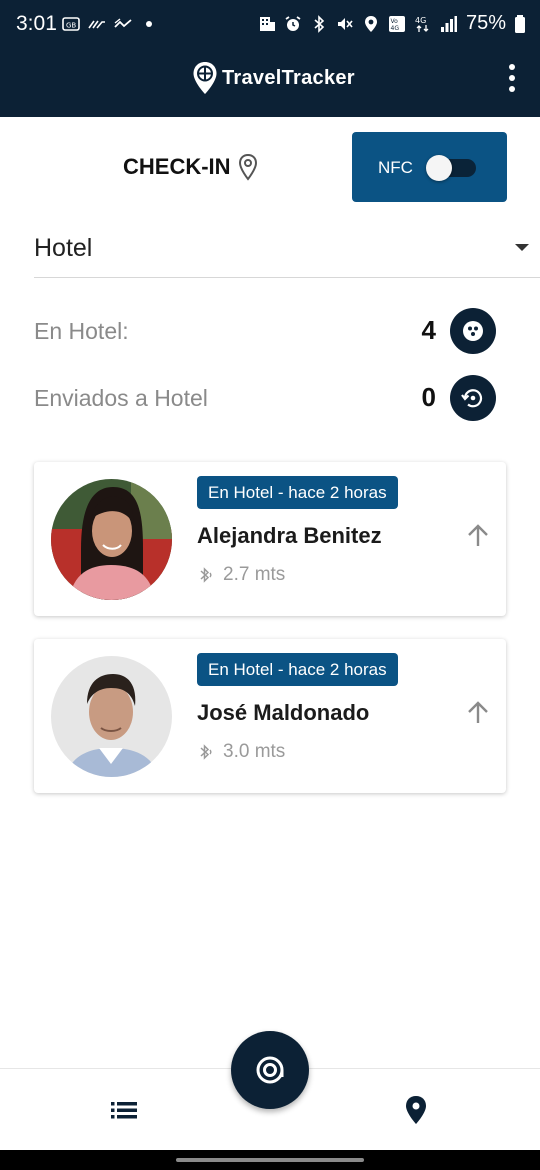 Image resolution: width=540 pixels, height=1170 pixels. I want to click on svg-text: GB, so click(71, 26).